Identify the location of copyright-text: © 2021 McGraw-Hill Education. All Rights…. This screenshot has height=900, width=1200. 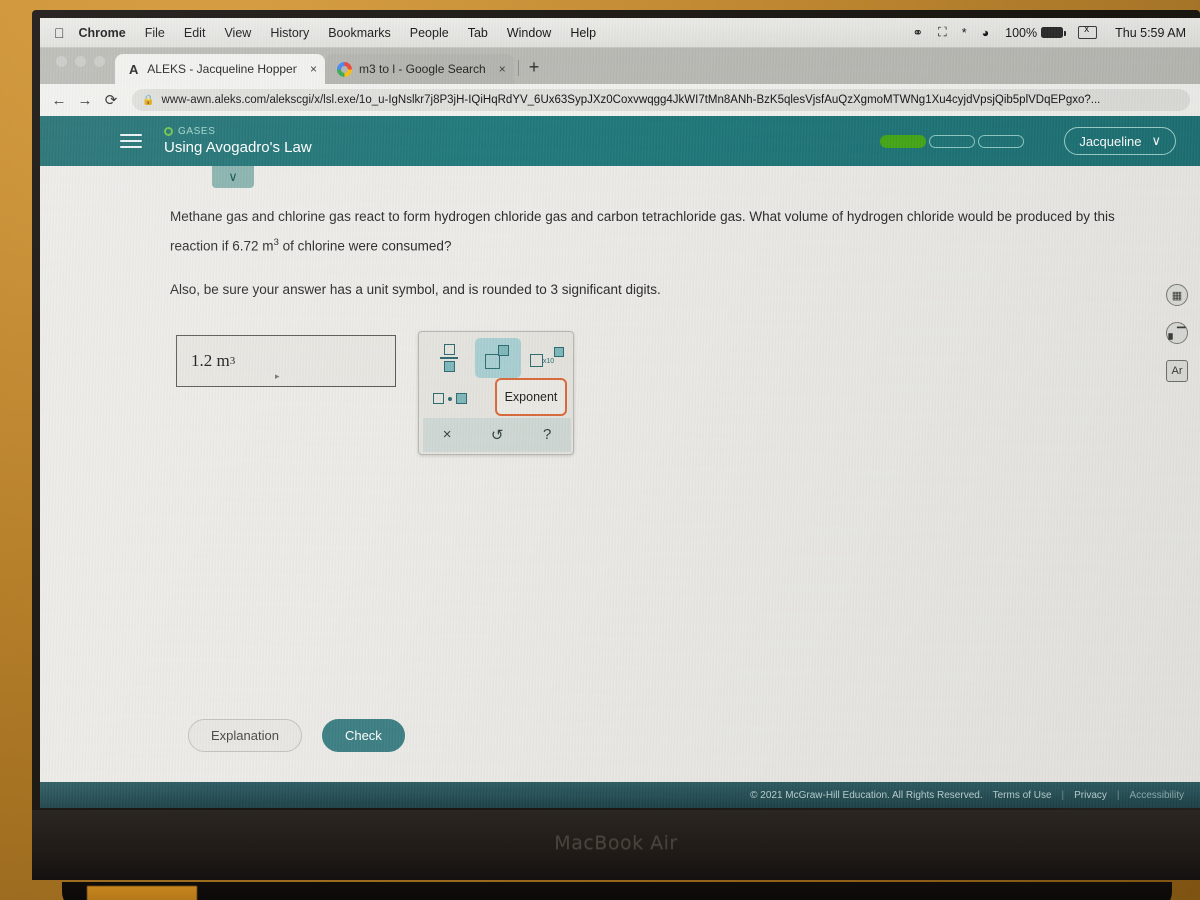
(866, 795).